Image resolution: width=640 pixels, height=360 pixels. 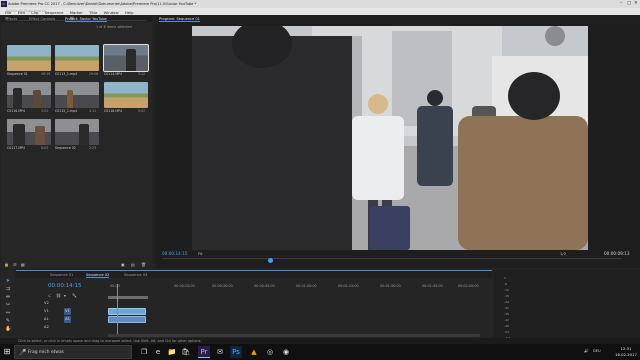 I want to click on clock-date: 16.02.2017, so click(x=626, y=354).